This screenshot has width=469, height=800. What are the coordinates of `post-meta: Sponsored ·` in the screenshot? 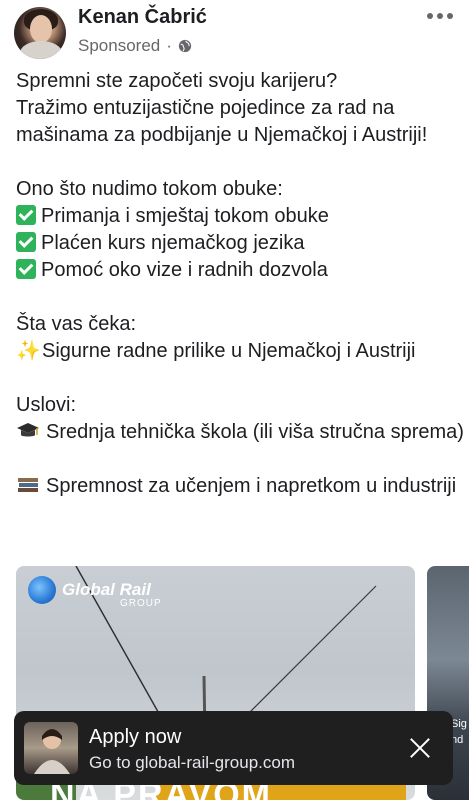 It's located at (135, 46).